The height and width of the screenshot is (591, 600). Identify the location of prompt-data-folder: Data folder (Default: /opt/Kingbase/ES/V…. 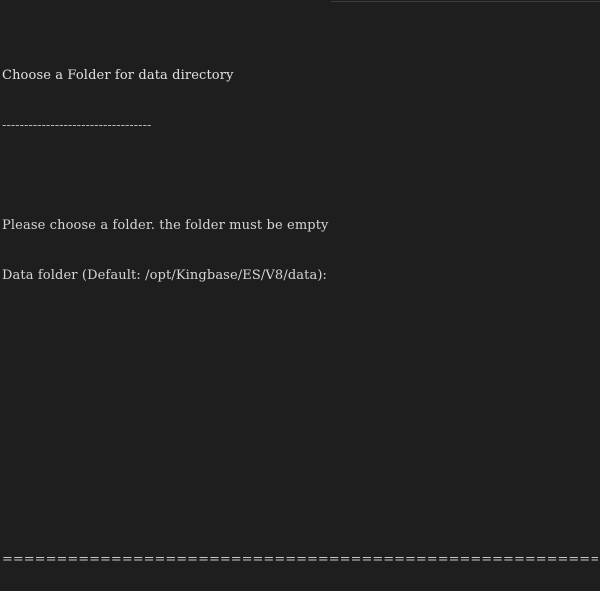
(301, 276).